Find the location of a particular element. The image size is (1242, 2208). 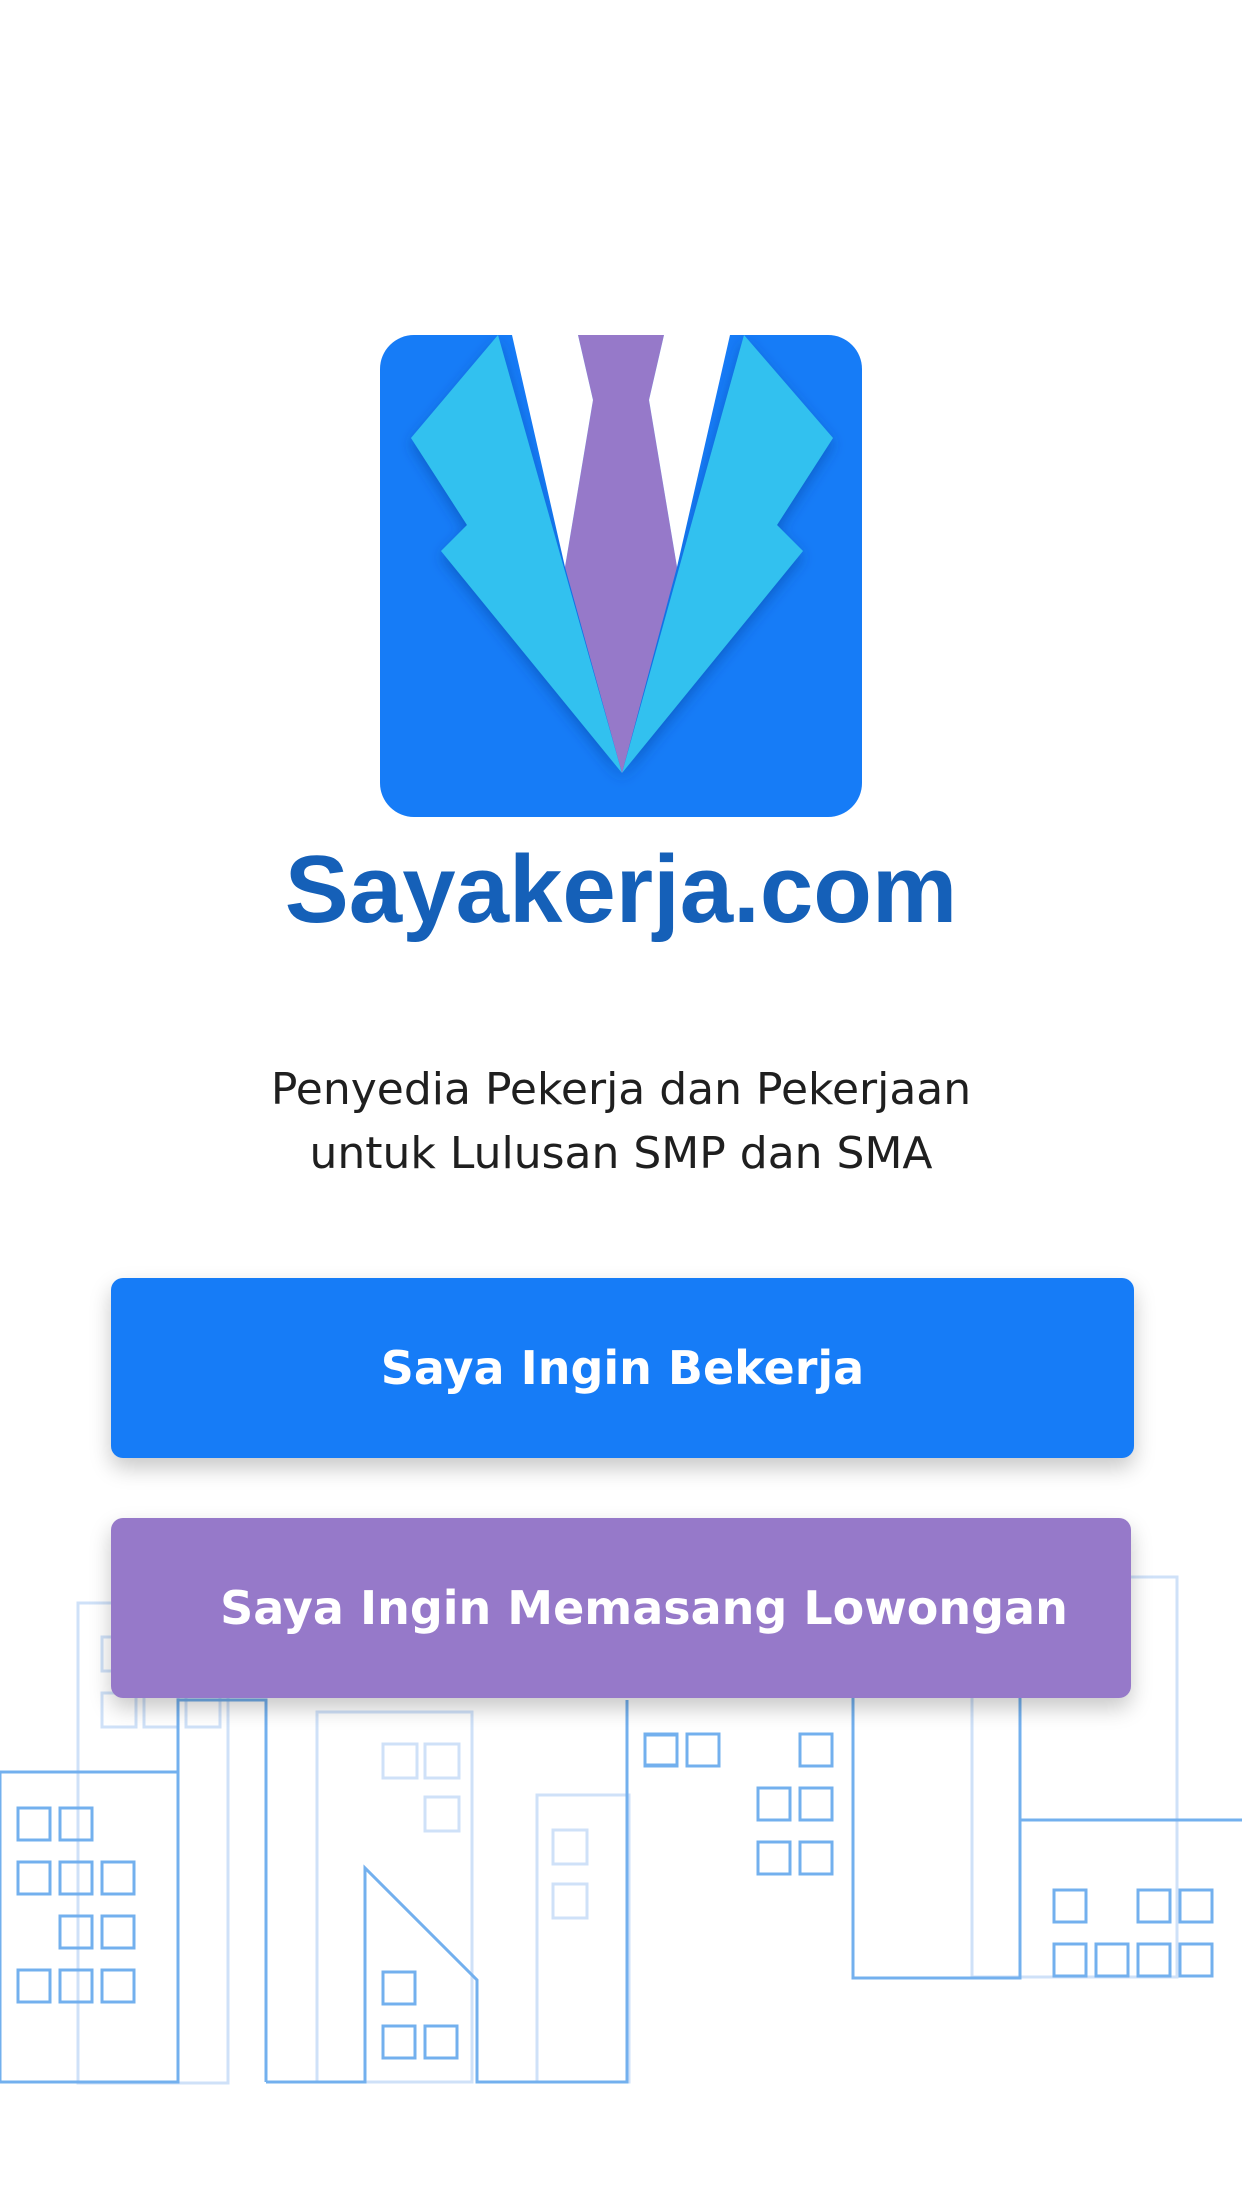

tagline-line-1: Penyedia Pekerja dan Pekerjaan is located at coordinates (621, 1089).